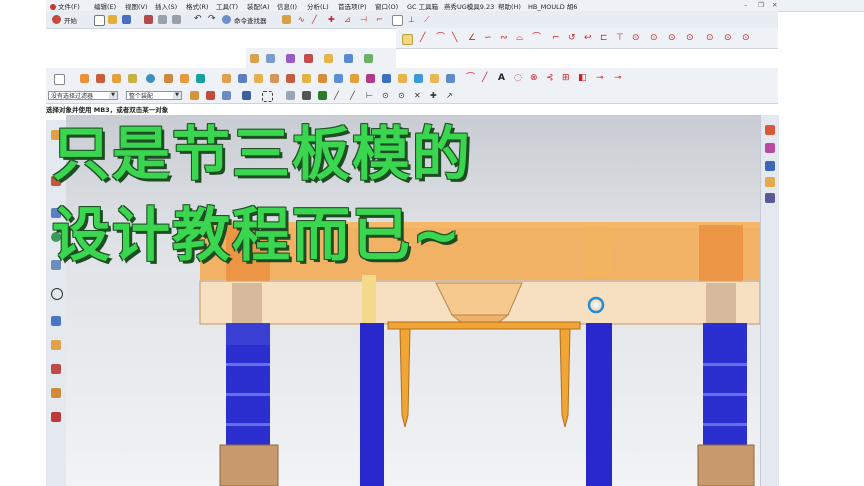 This screenshot has height=486, width=864. What do you see at coordinates (386, 6) in the screenshot?
I see `menu-window: 窗口(O)` at bounding box center [386, 6].